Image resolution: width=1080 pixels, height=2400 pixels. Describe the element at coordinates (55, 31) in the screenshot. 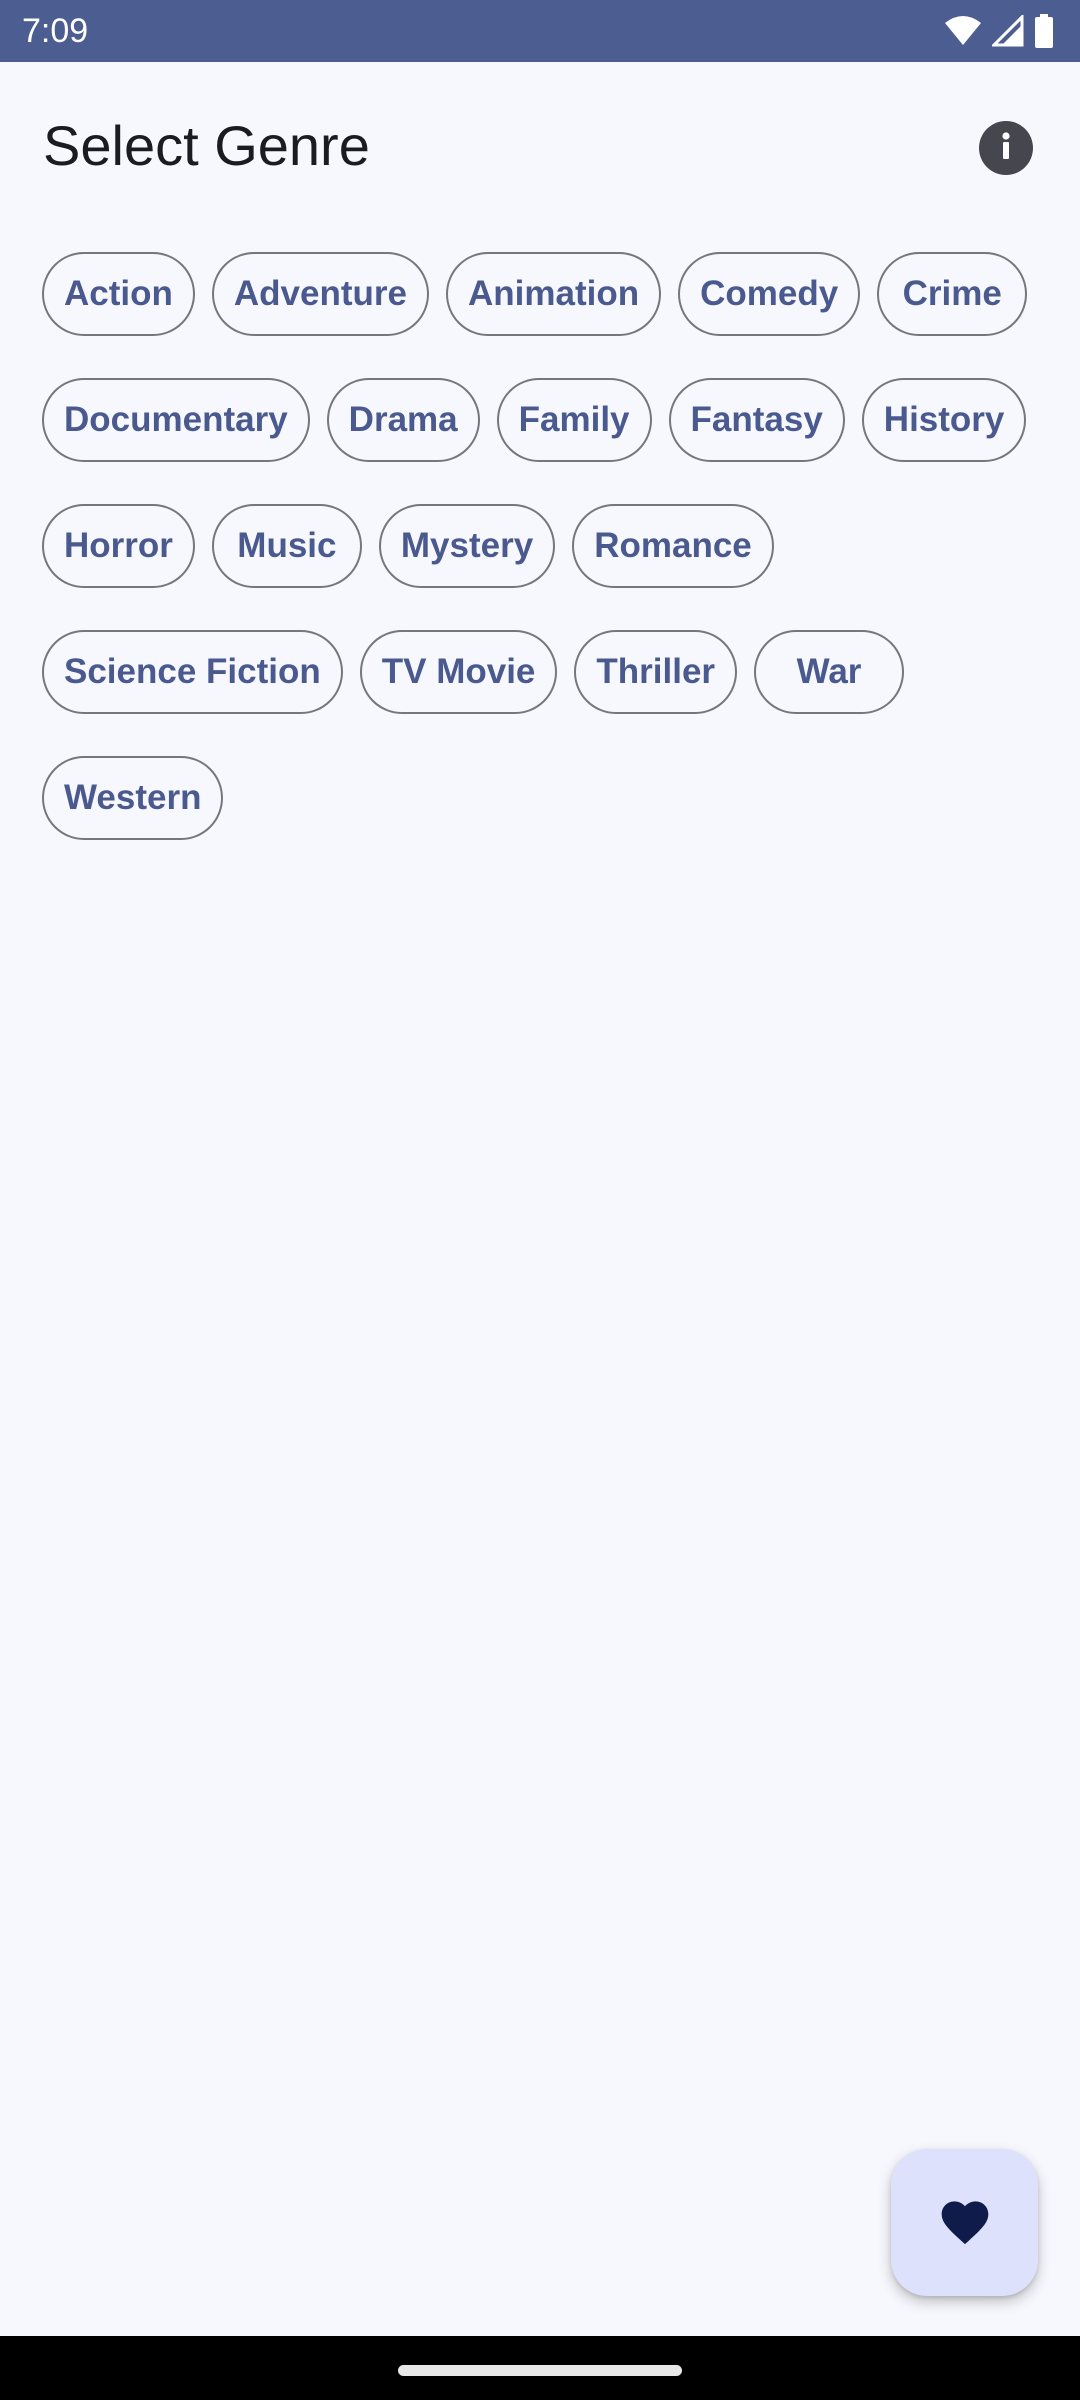

I see `status-time: 7:09` at that location.